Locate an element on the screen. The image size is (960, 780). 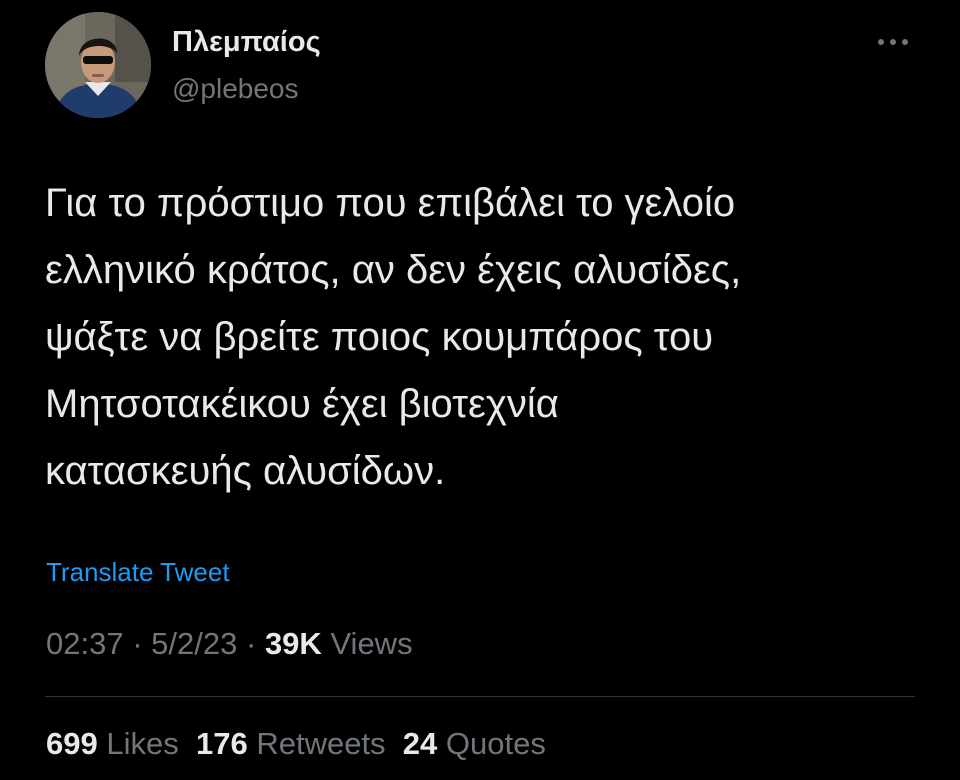
views-count: 39K is located at coordinates (293, 643).